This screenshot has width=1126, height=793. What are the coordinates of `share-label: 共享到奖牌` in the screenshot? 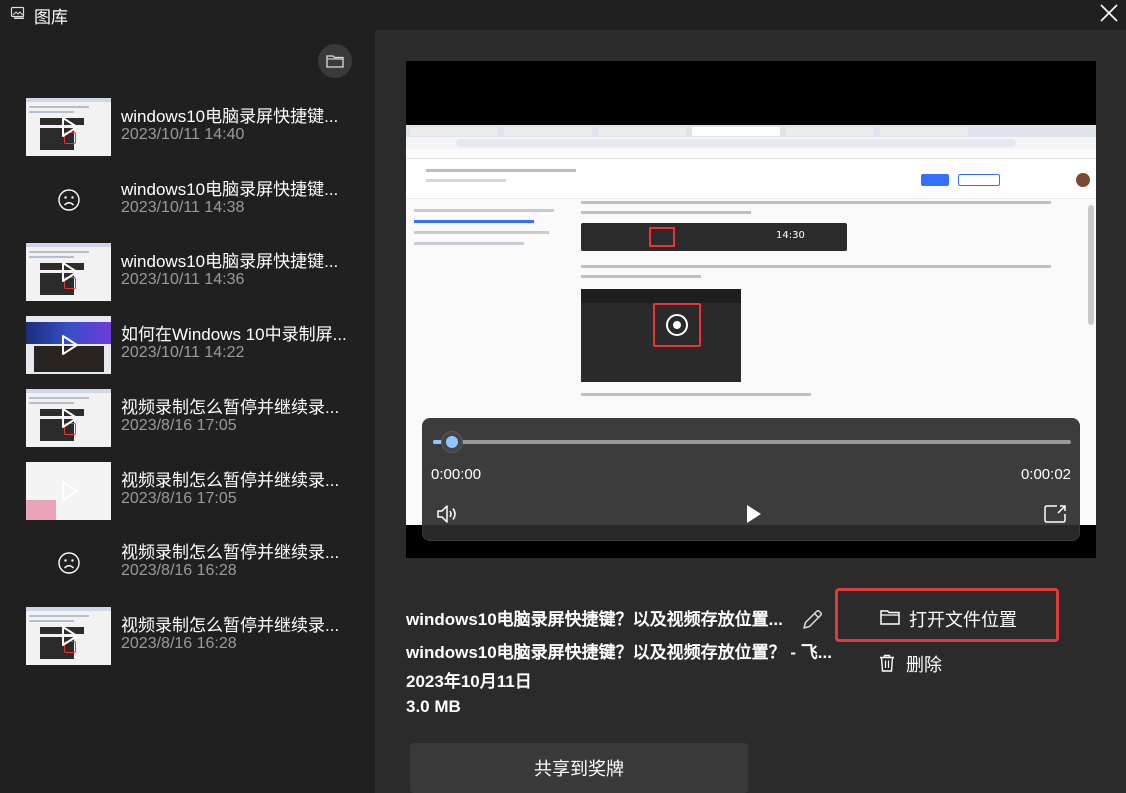 It's located at (579, 769).